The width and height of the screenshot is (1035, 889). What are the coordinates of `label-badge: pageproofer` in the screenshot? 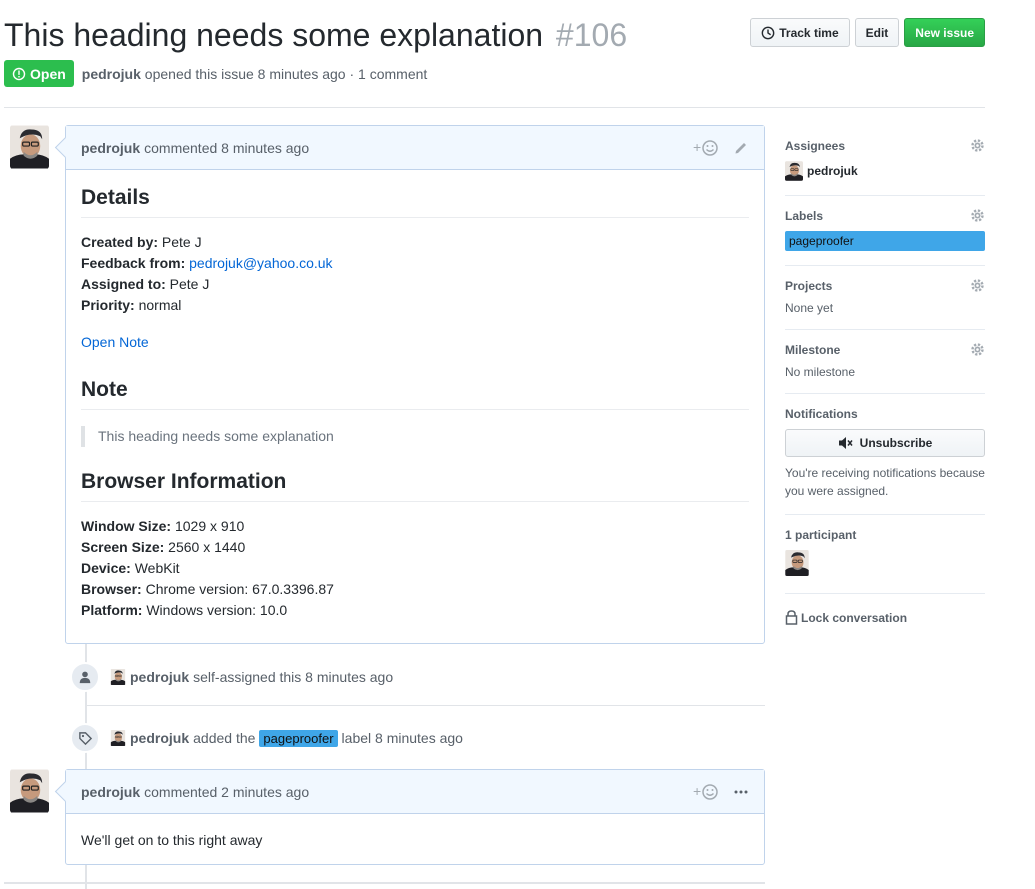 It's located at (298, 738).